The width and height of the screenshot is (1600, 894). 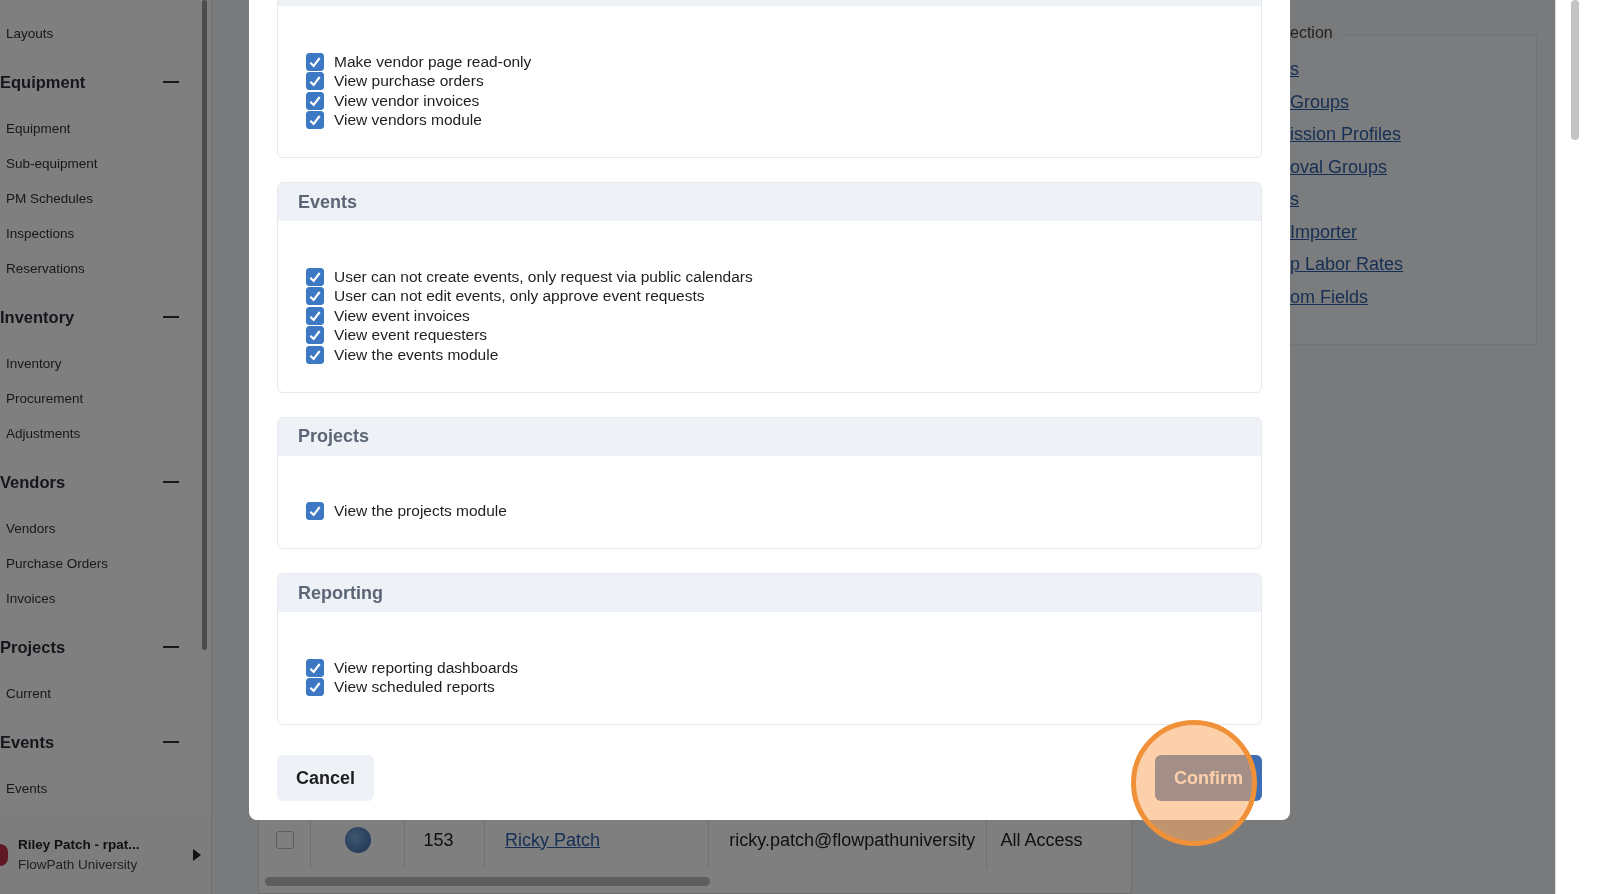 What do you see at coordinates (411, 335) in the screenshot?
I see `option-label: View event requesters` at bounding box center [411, 335].